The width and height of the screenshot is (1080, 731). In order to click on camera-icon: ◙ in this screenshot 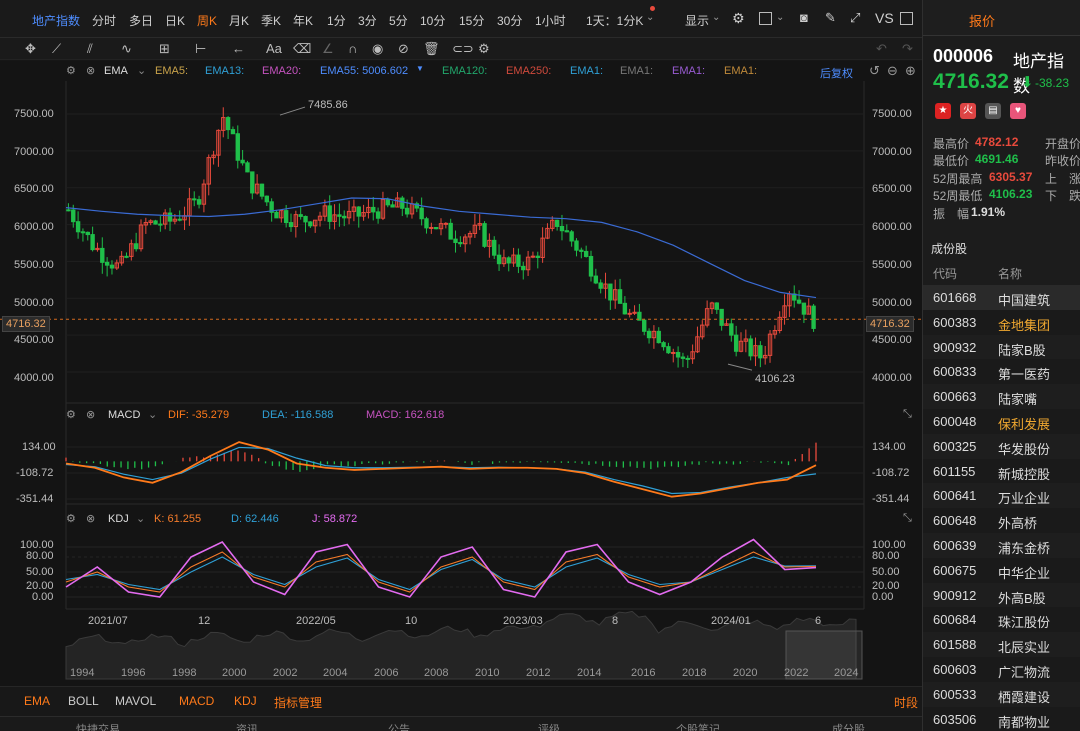, I will do `click(804, 17)`.